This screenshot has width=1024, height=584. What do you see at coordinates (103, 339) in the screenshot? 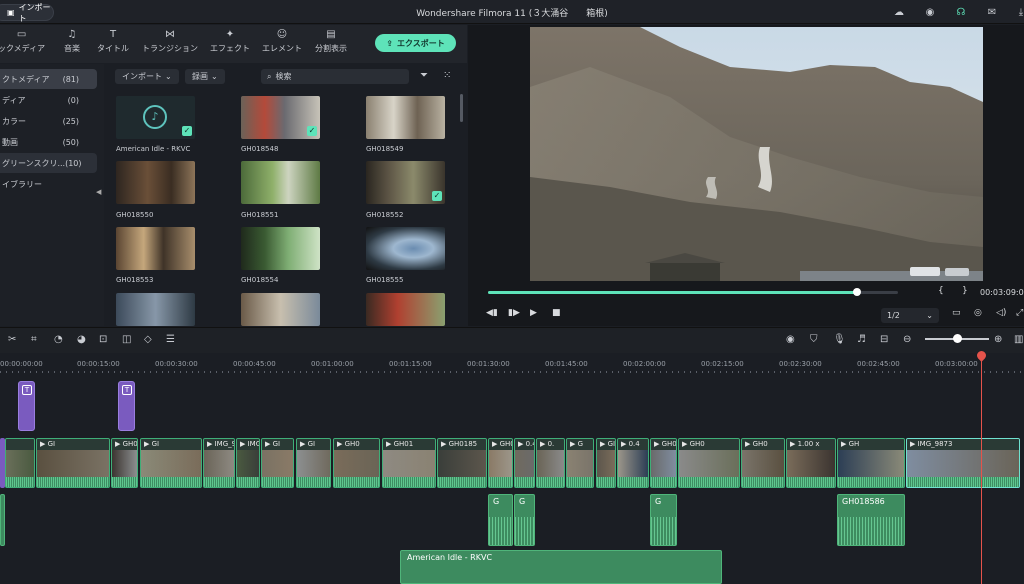
I see `green-screen-icon: ⊡` at bounding box center [103, 339].